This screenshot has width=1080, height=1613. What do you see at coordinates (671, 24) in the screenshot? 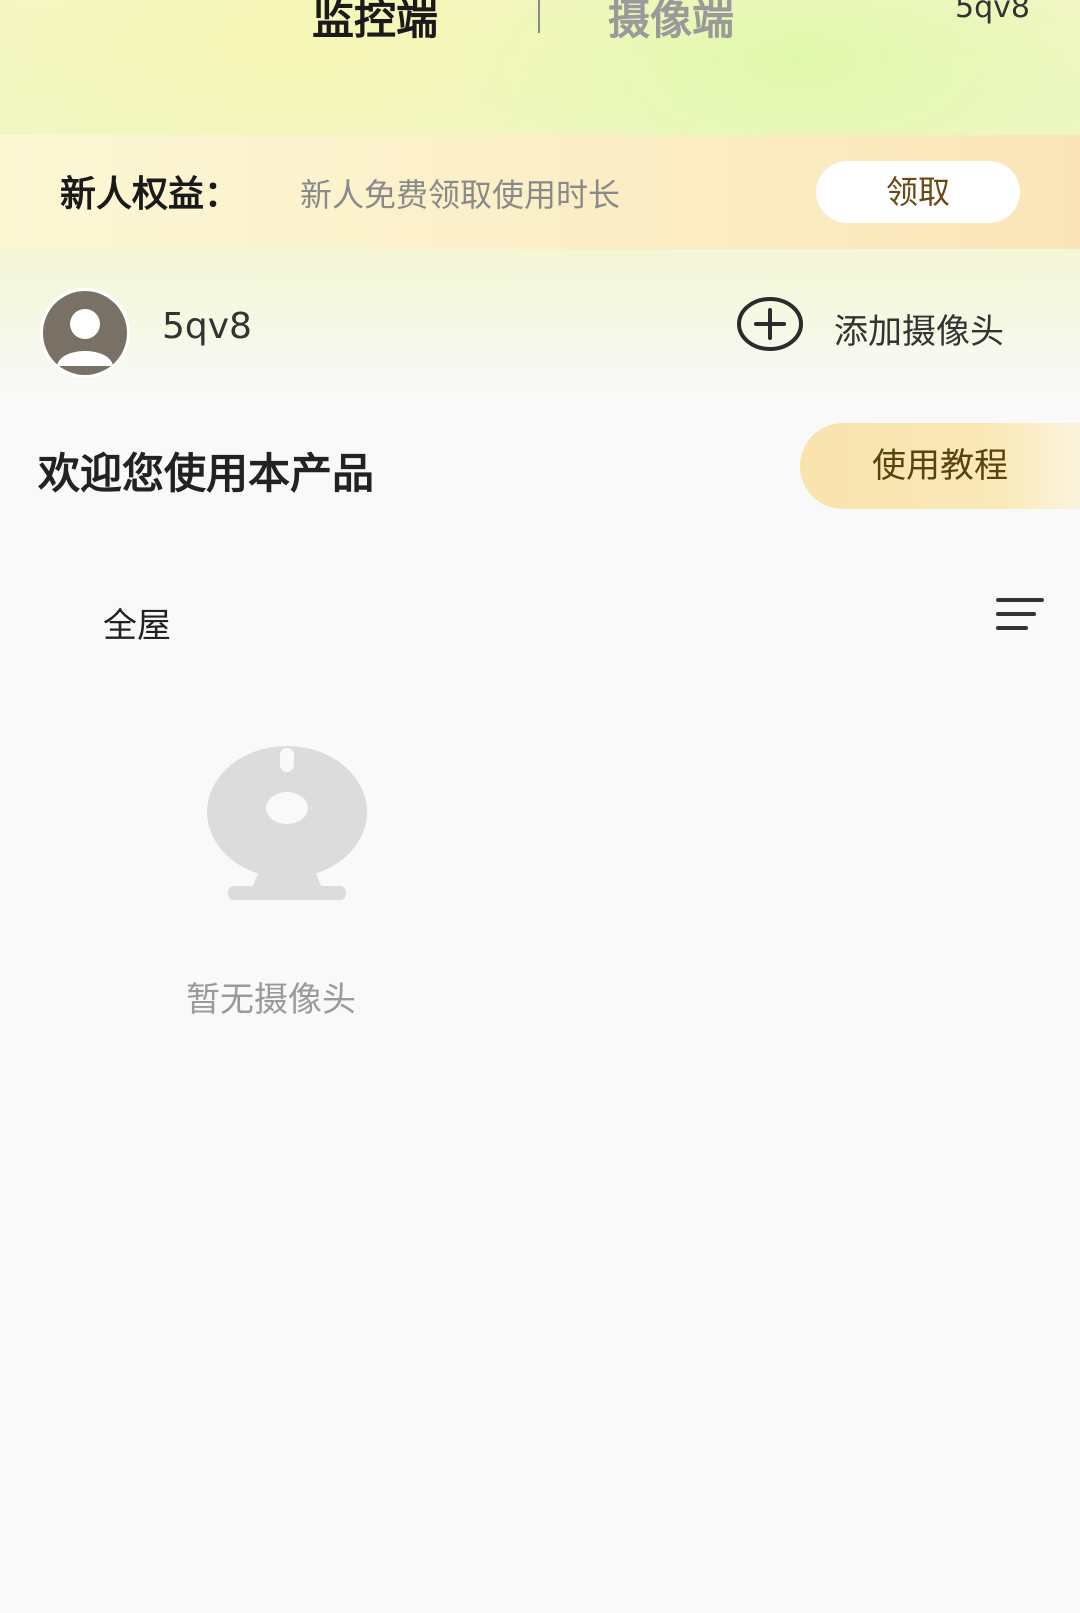
I see `tab-camera: 摄像端` at bounding box center [671, 24].